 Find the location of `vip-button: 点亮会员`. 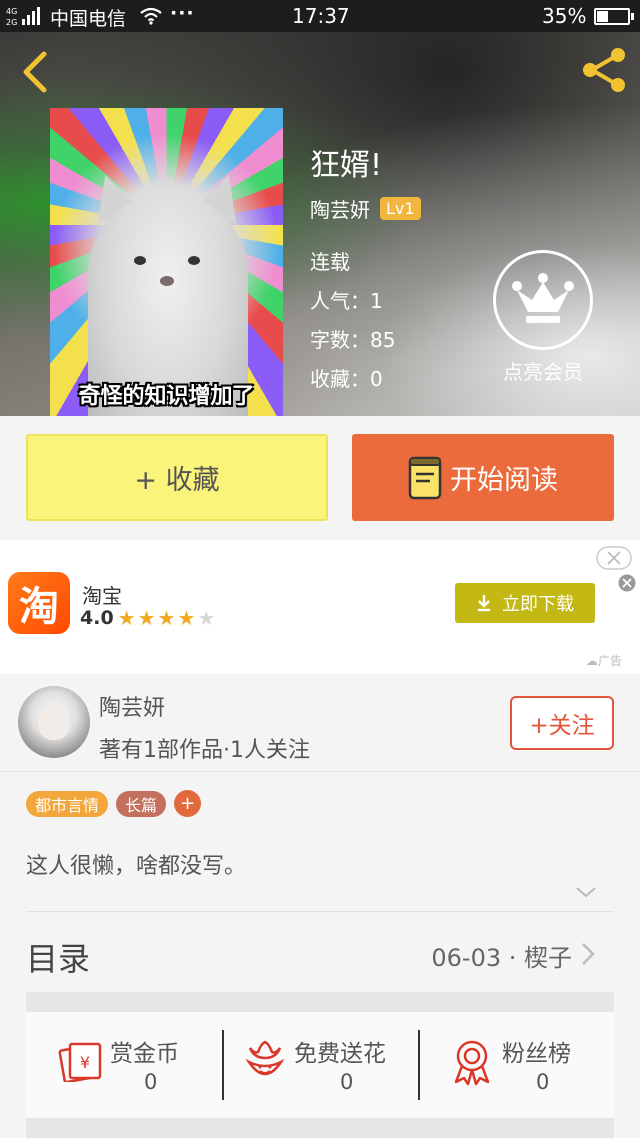

vip-button: 点亮会员 is located at coordinates (543, 317).